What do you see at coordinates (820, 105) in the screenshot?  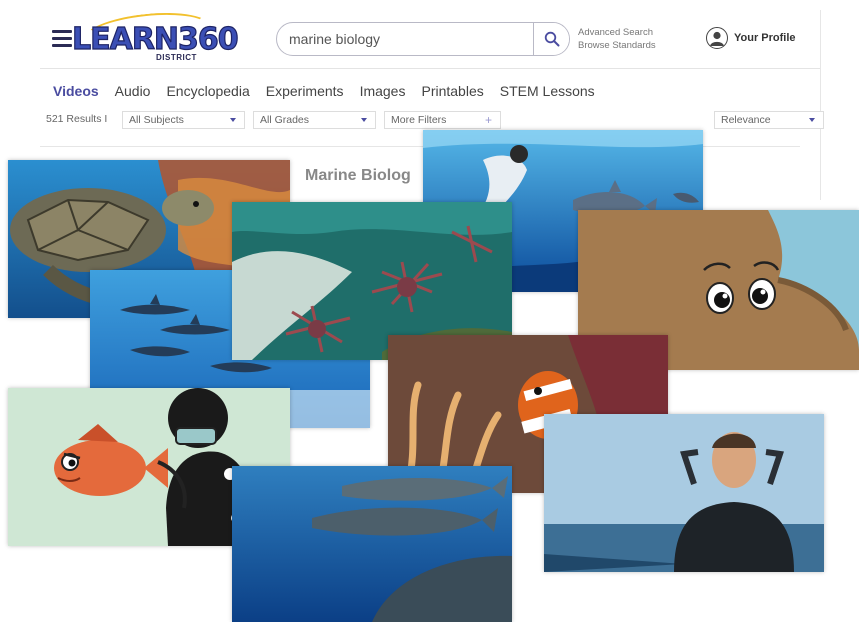 I see `header-edge-rule` at bounding box center [820, 105].